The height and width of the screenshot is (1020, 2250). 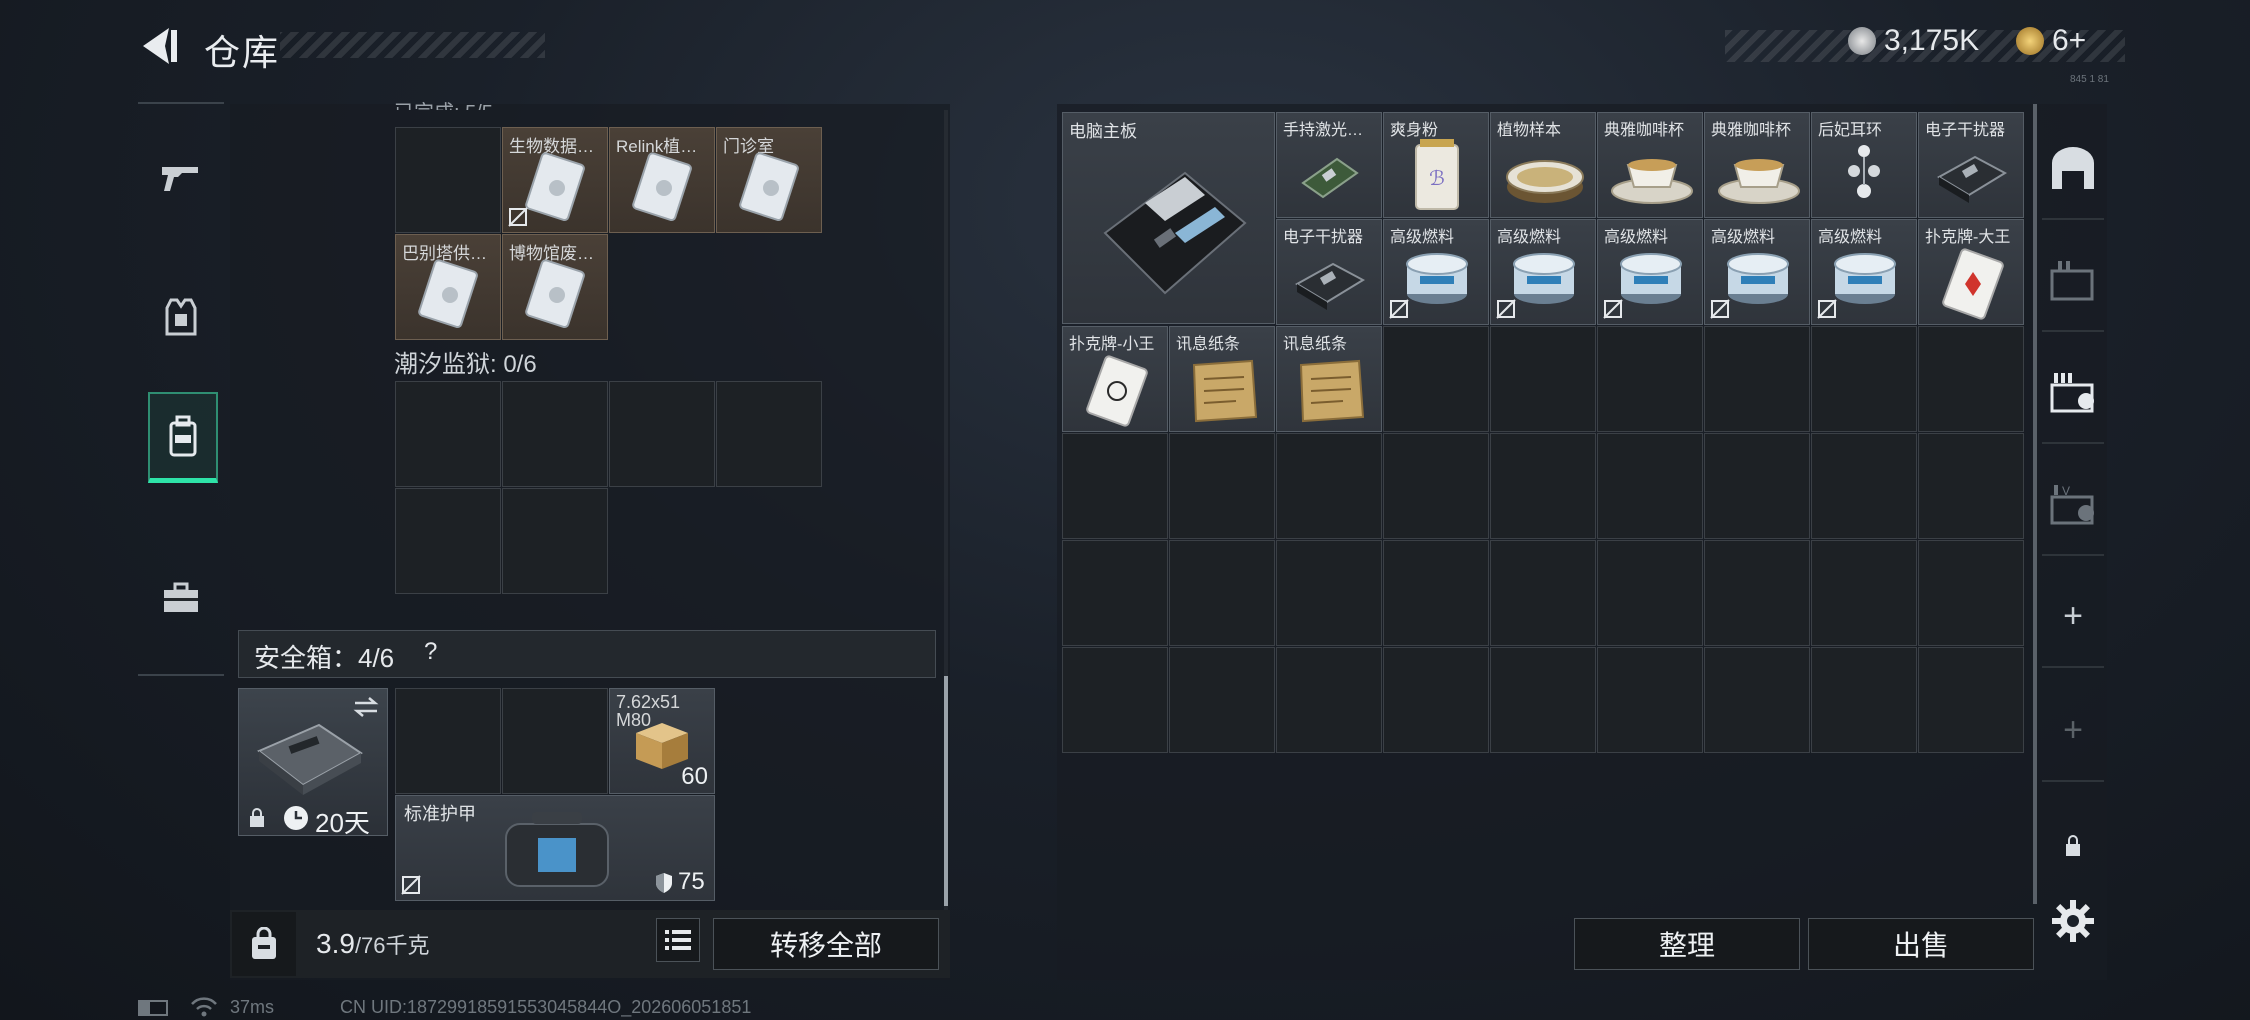 I want to click on list-view-button, so click(x=678, y=940).